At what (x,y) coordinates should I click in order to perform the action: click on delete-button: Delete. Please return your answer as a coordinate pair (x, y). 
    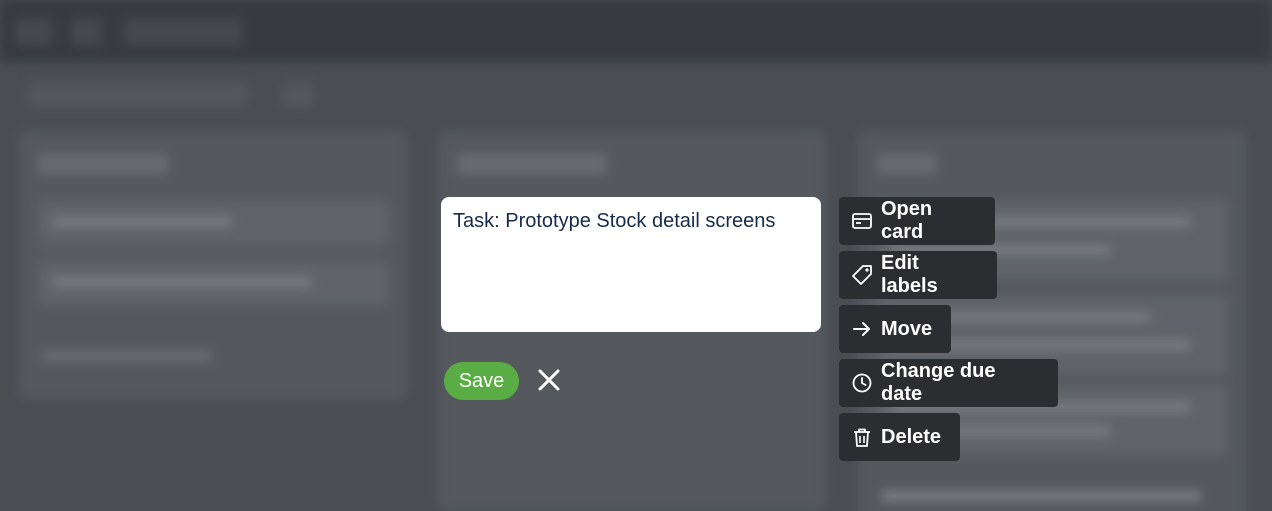
    Looking at the image, I should click on (899, 437).